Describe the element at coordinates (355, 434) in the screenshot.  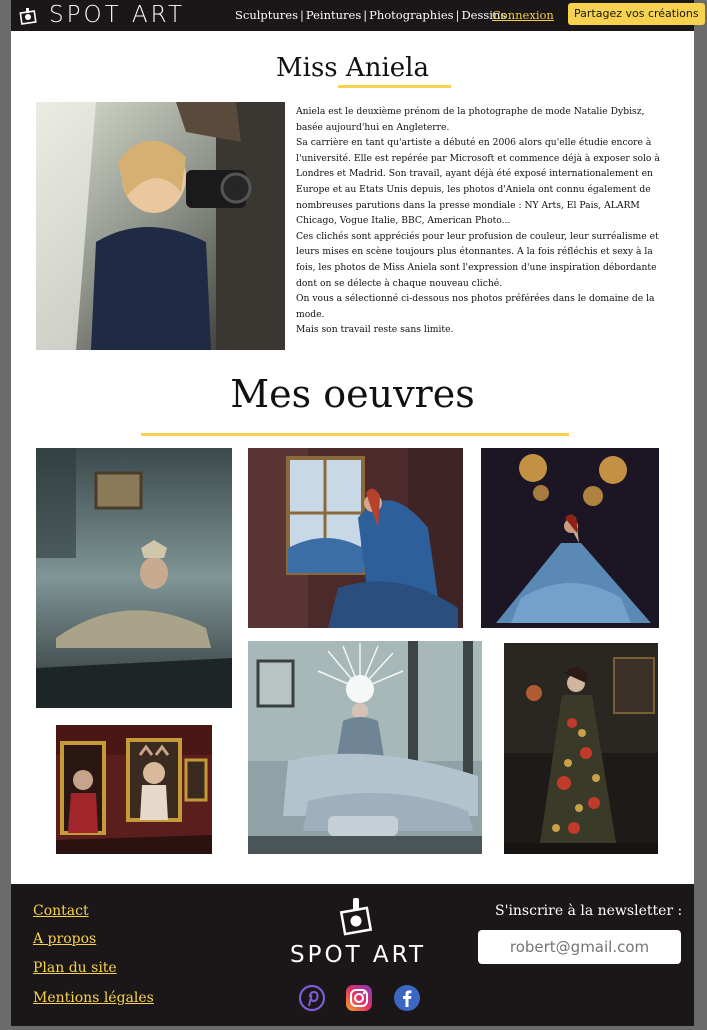
I see `works-underline` at that location.